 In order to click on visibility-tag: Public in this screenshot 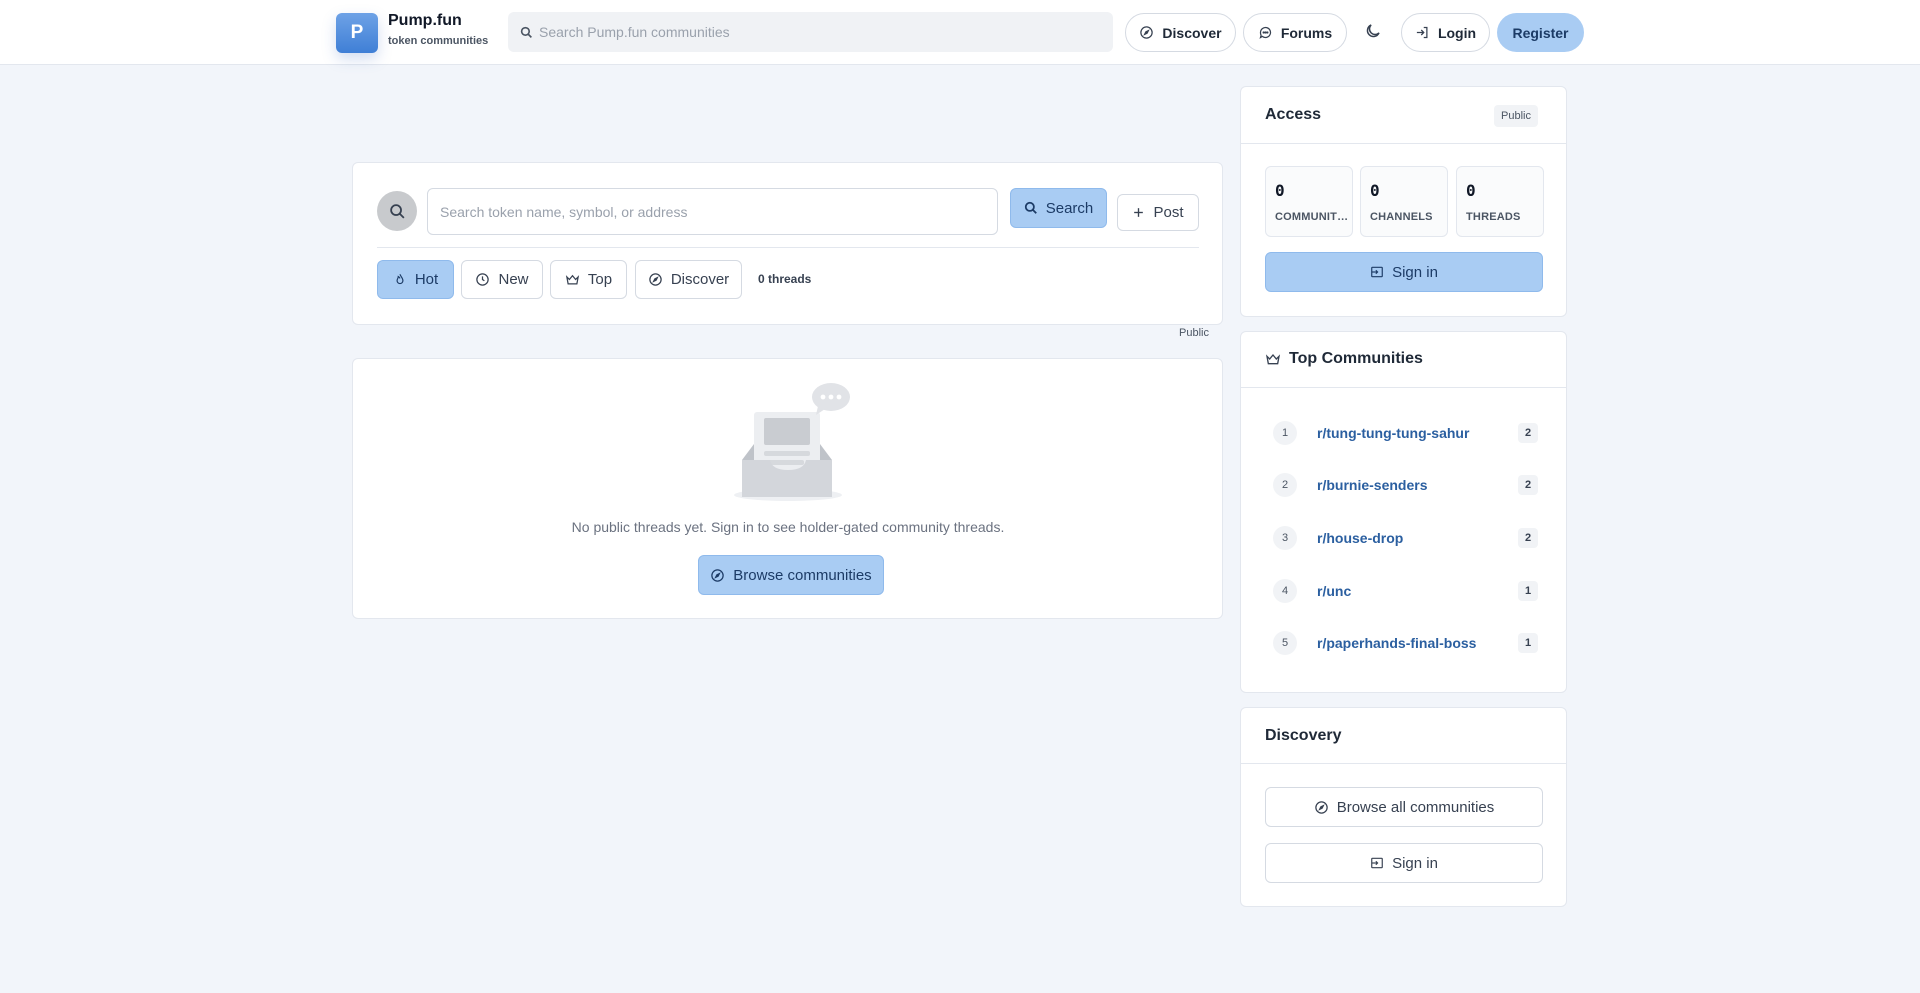, I will do `click(1194, 333)`.